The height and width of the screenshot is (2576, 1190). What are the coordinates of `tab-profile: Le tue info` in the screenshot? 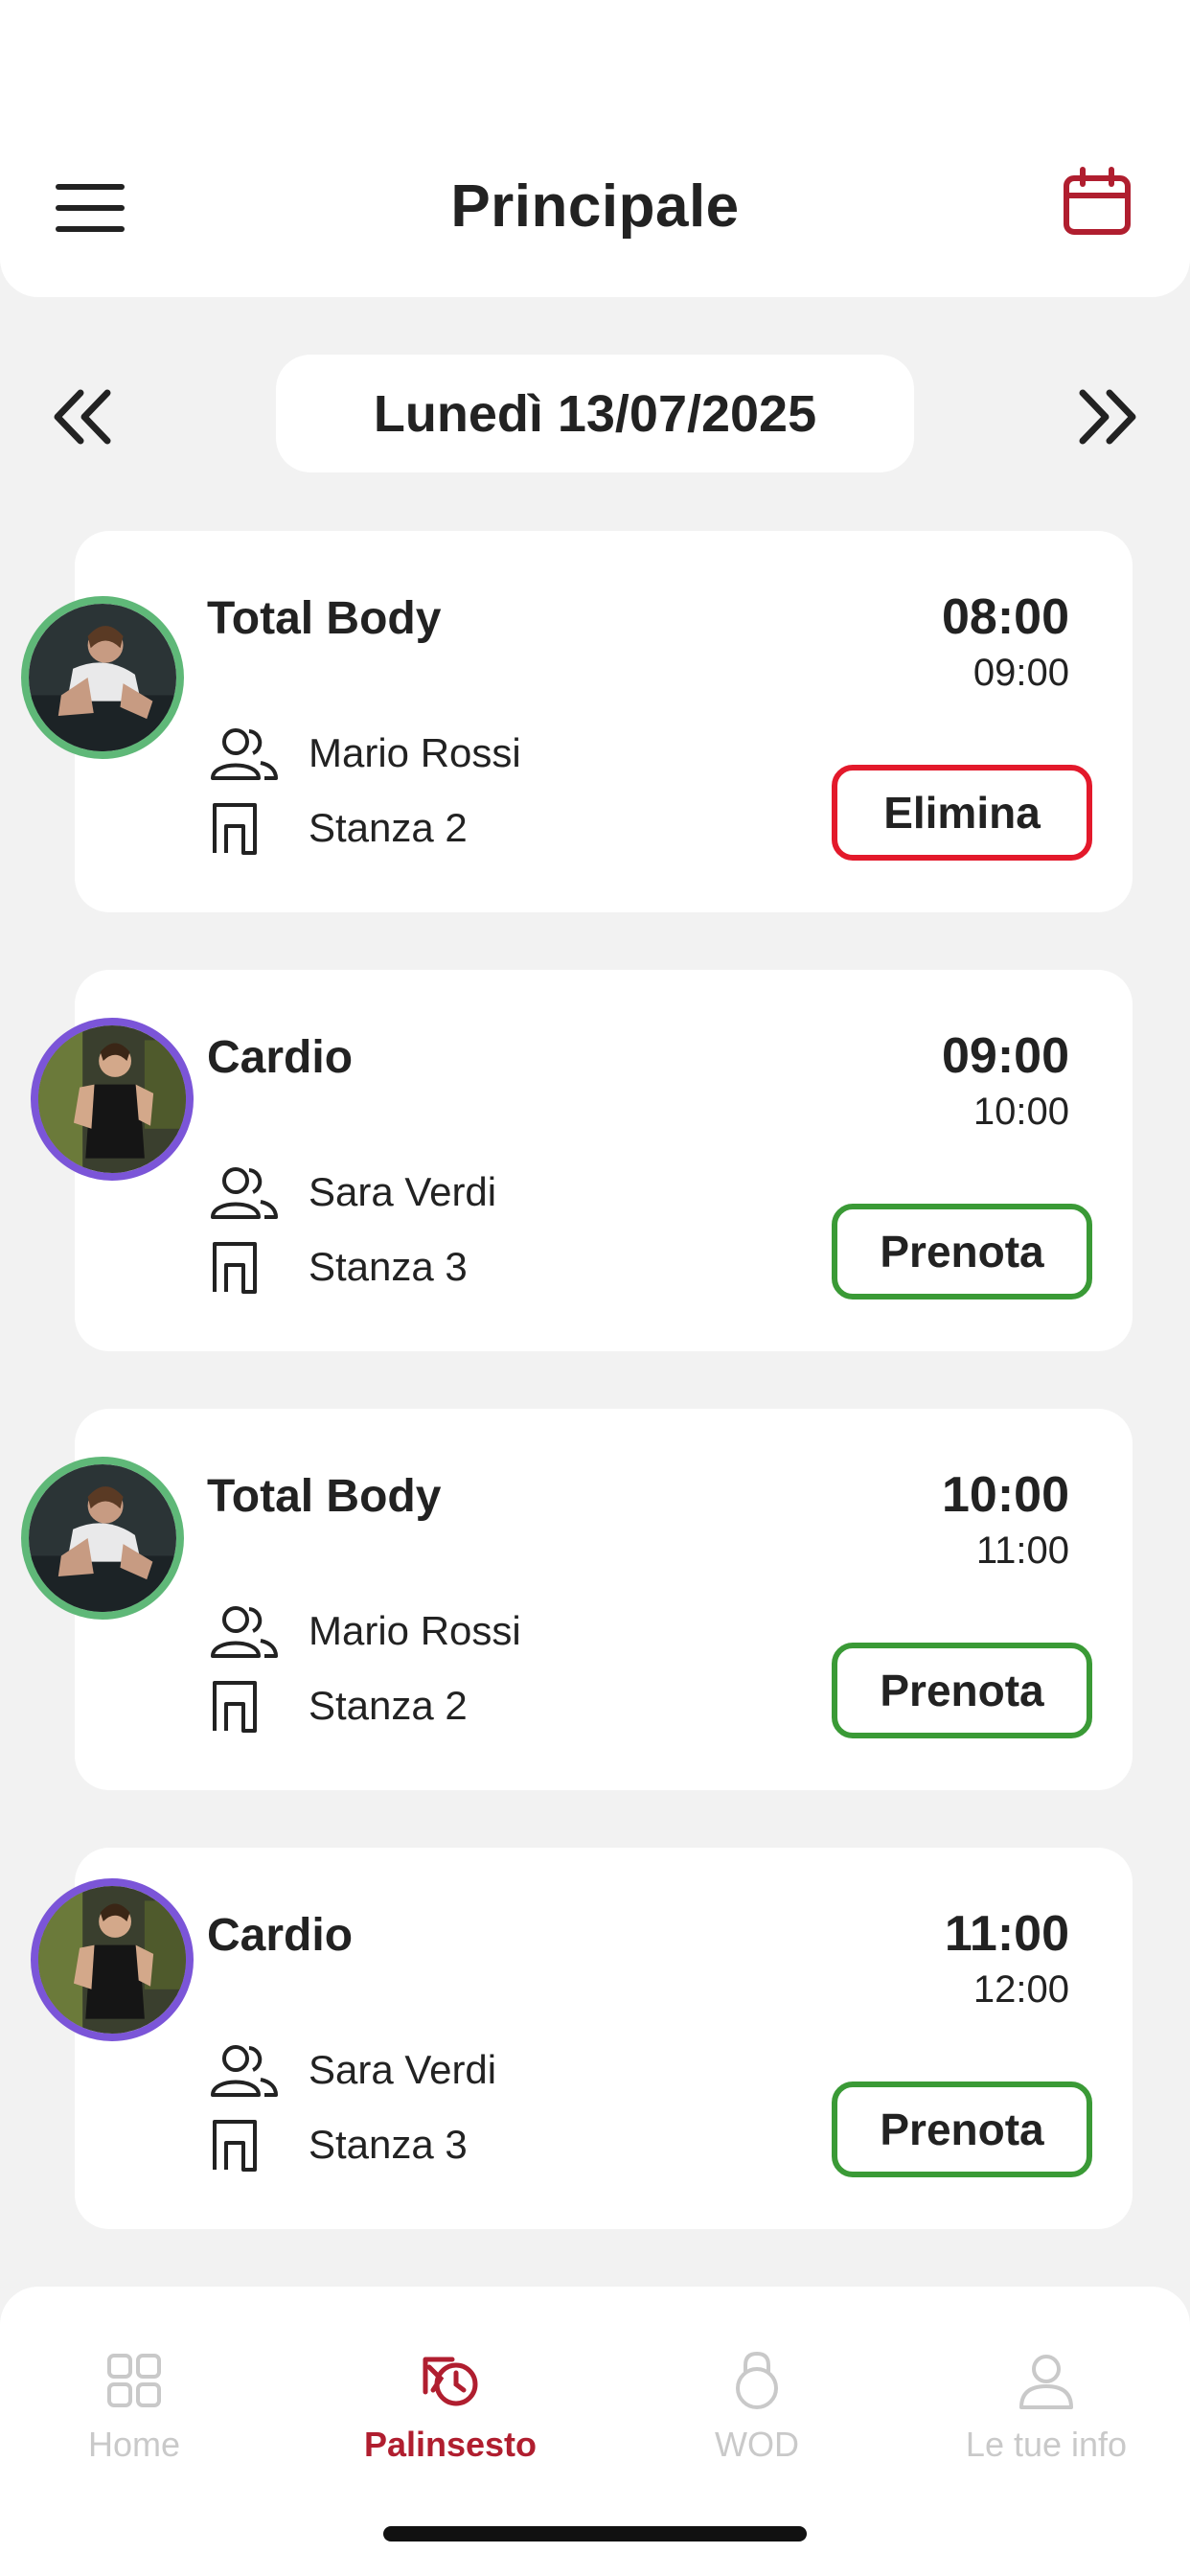 It's located at (1046, 2422).